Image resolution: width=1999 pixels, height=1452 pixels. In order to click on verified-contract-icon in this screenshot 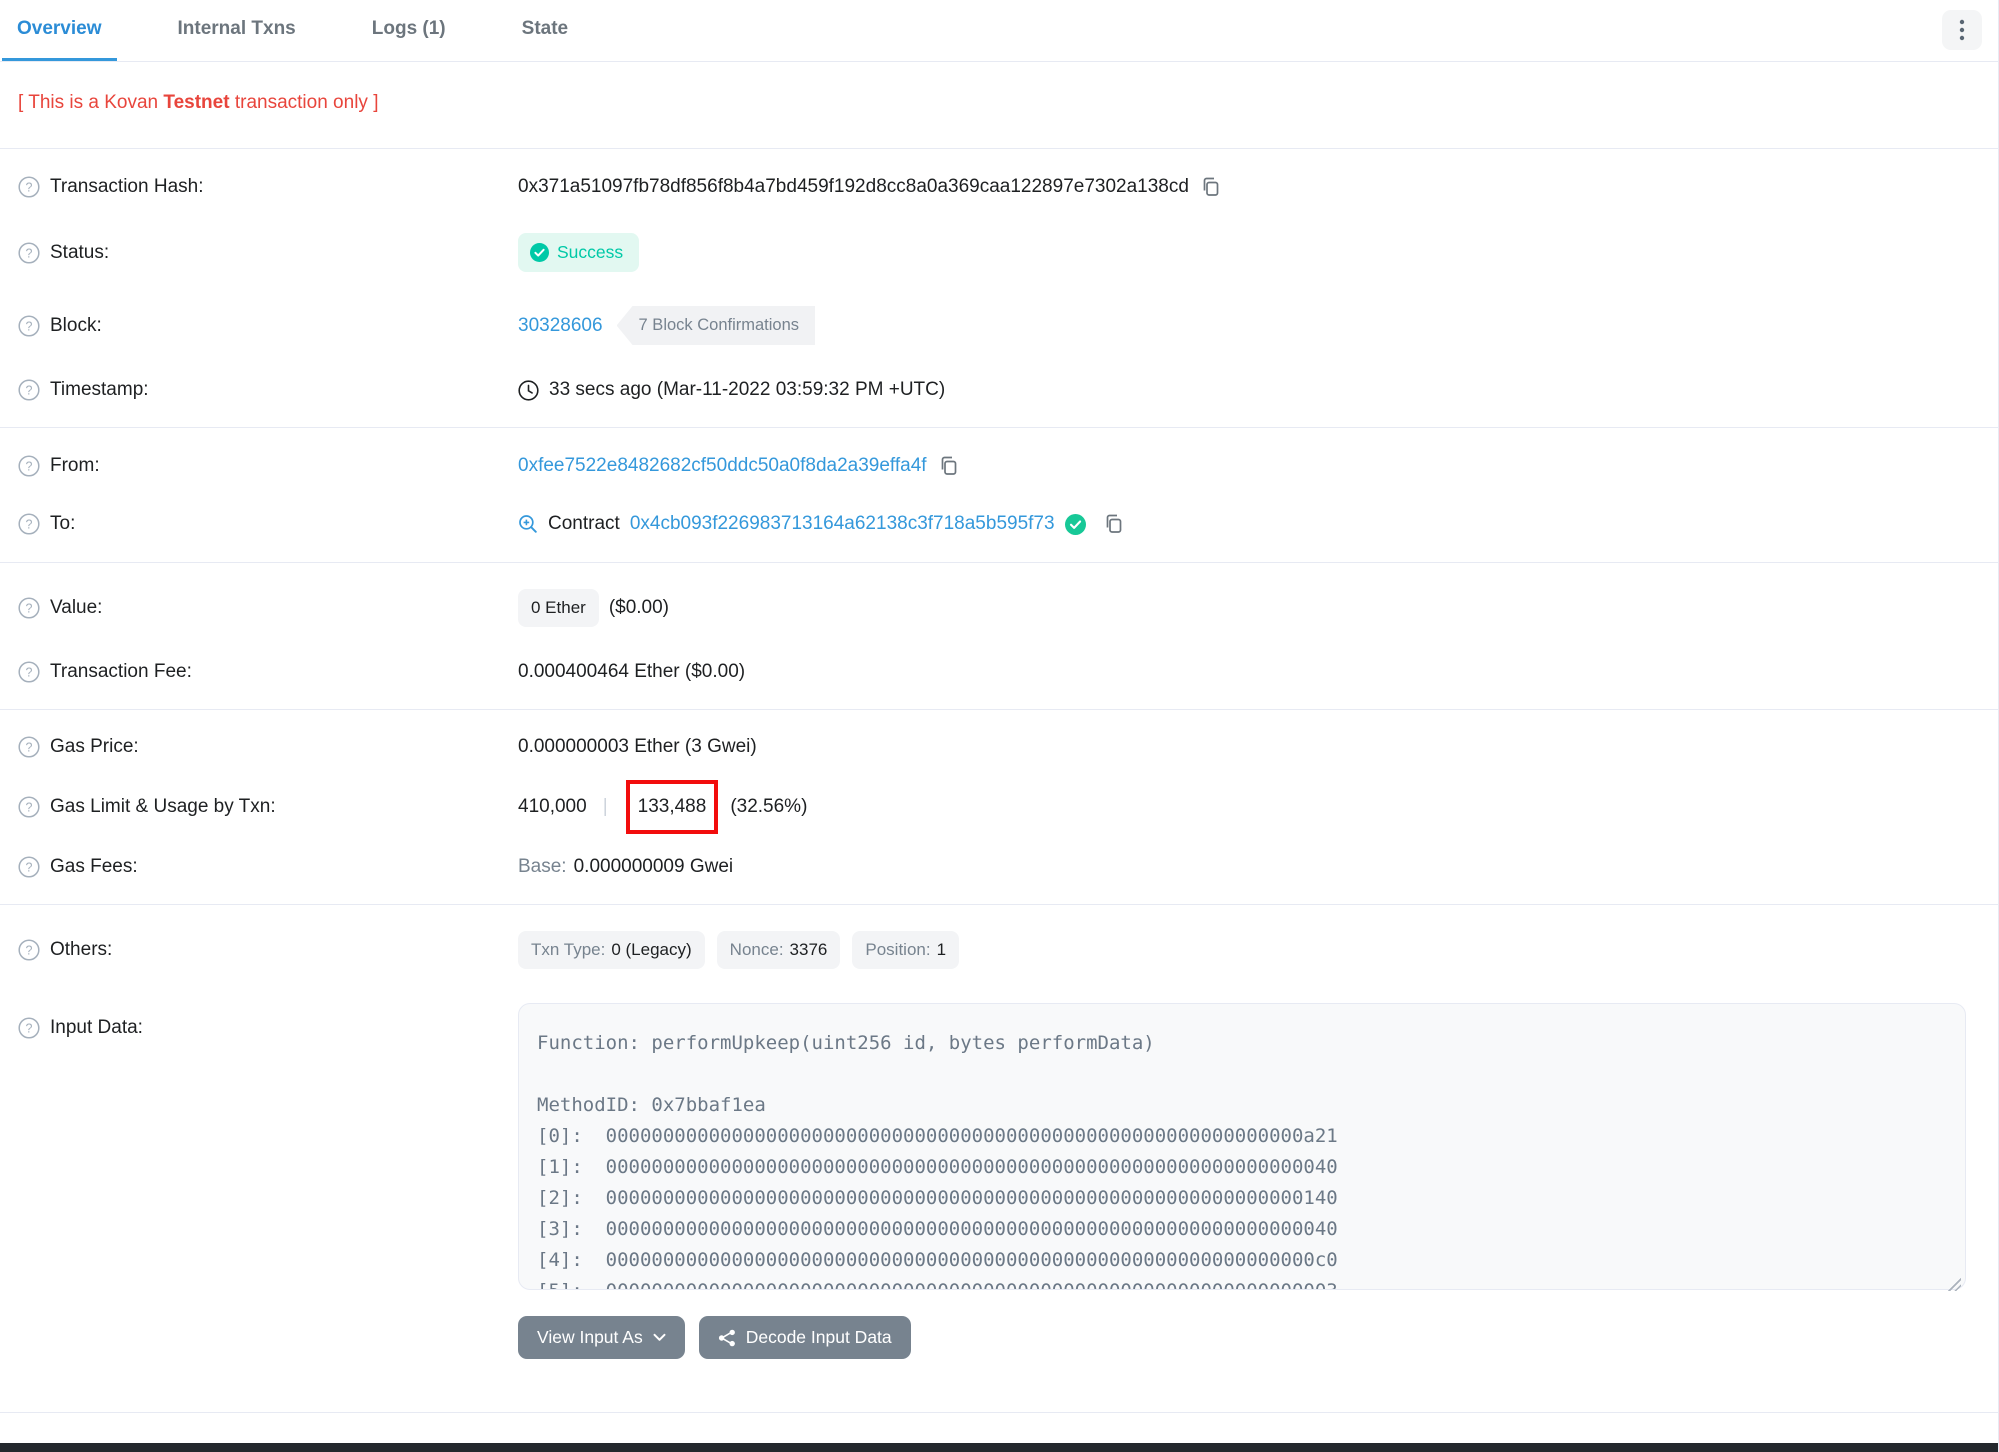, I will do `click(1075, 524)`.